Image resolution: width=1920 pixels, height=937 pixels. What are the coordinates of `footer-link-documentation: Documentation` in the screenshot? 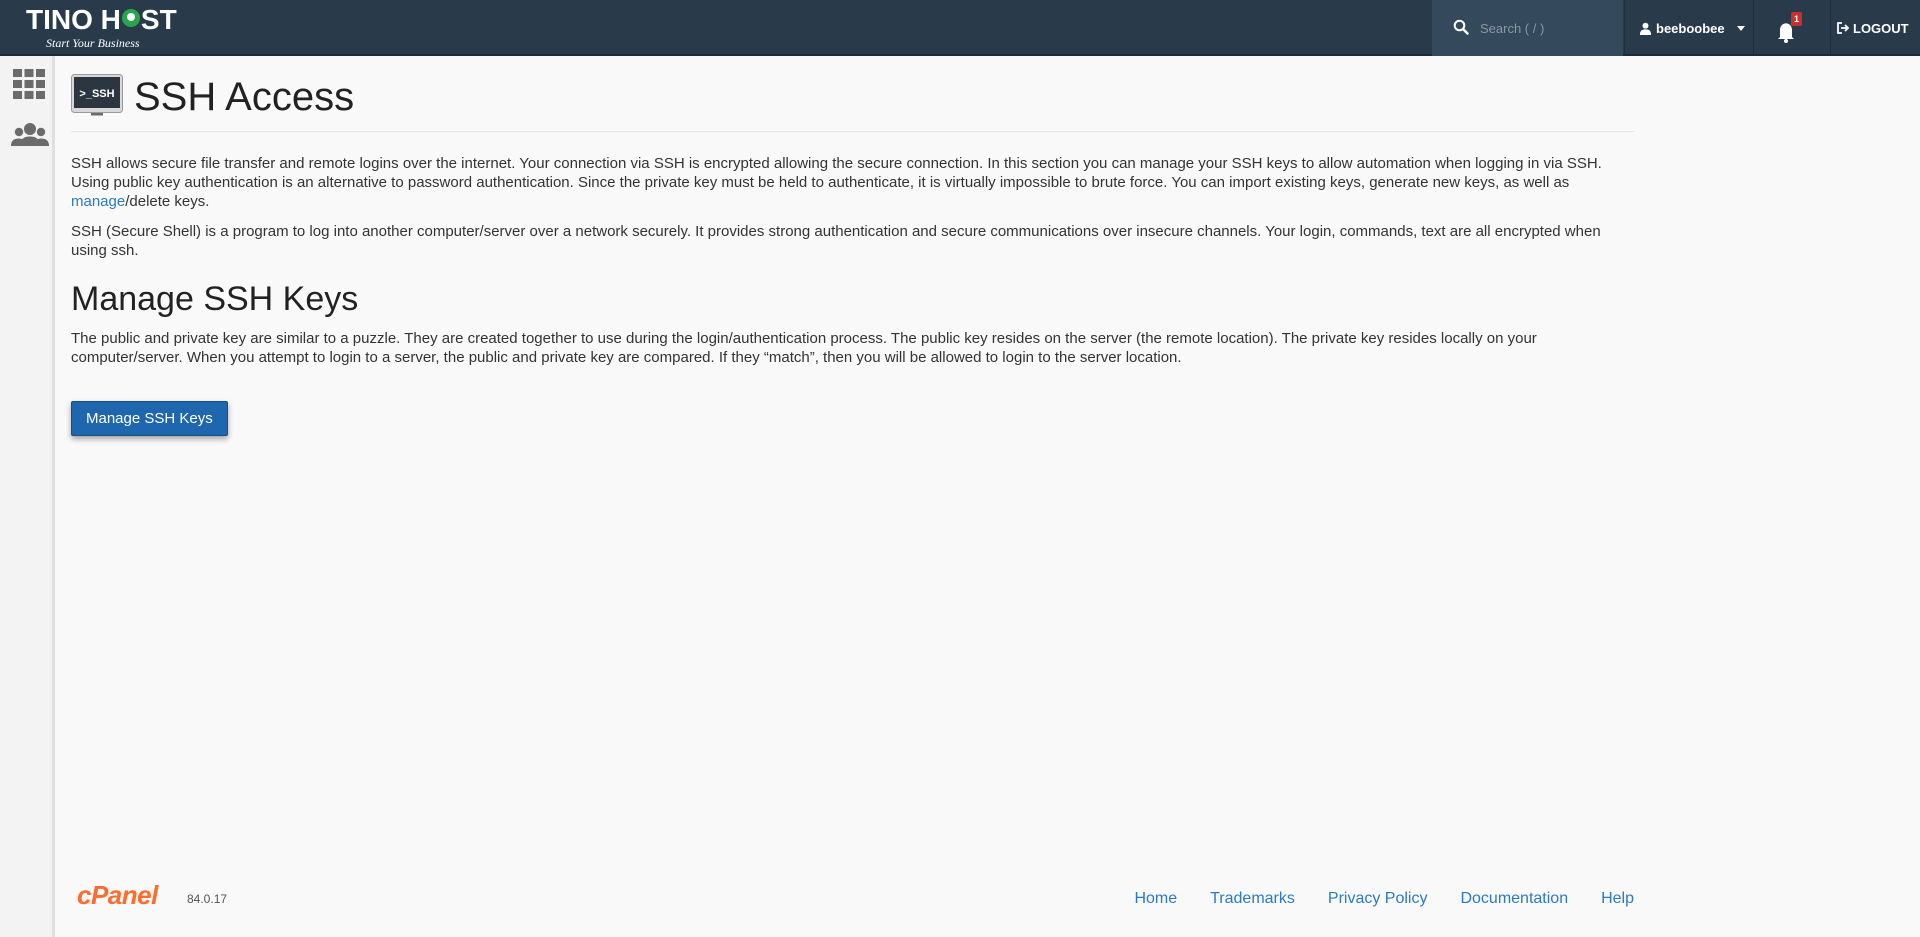 It's located at (1514, 899).